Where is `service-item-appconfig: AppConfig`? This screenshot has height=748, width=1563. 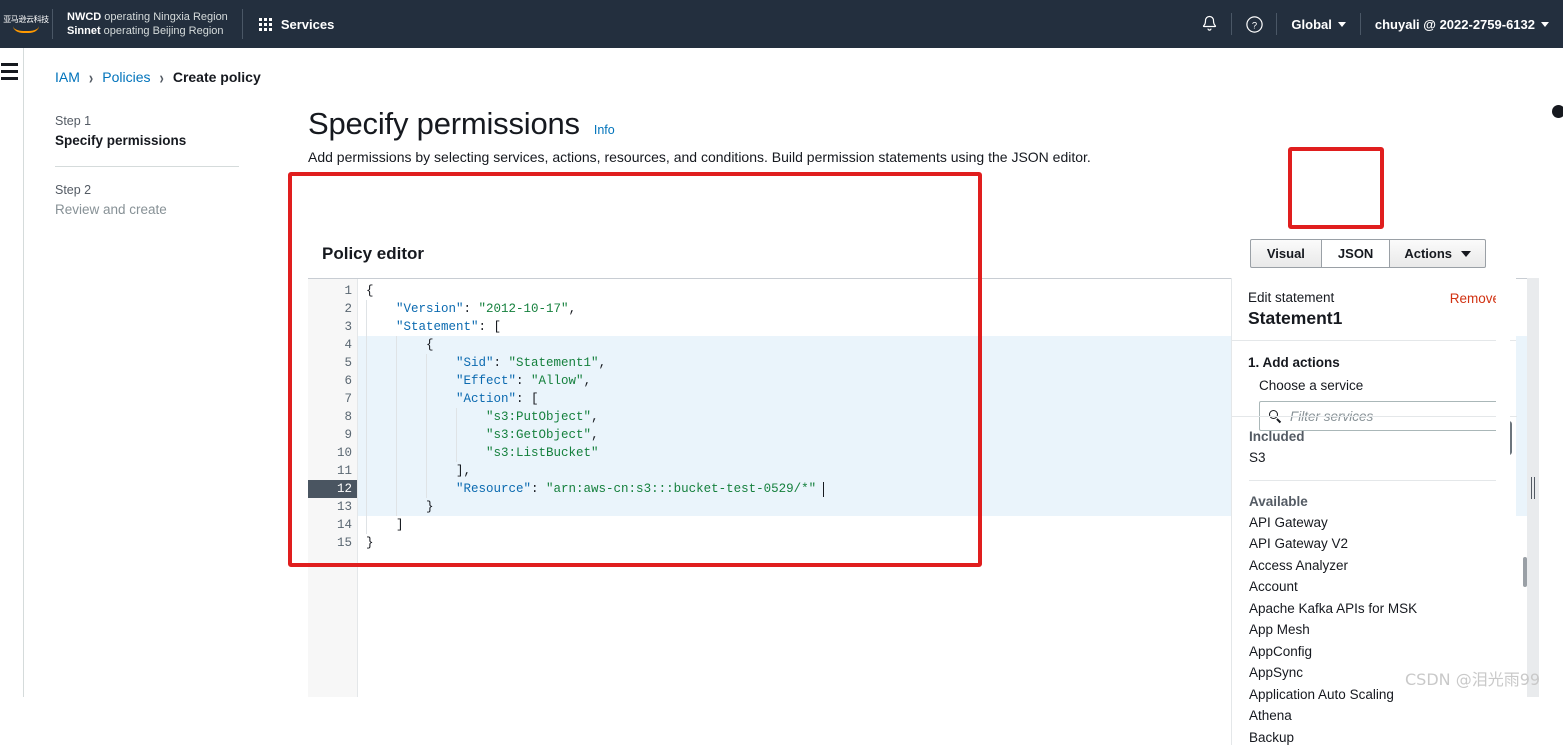
service-item-appconfig: AppConfig is located at coordinates (1374, 652).